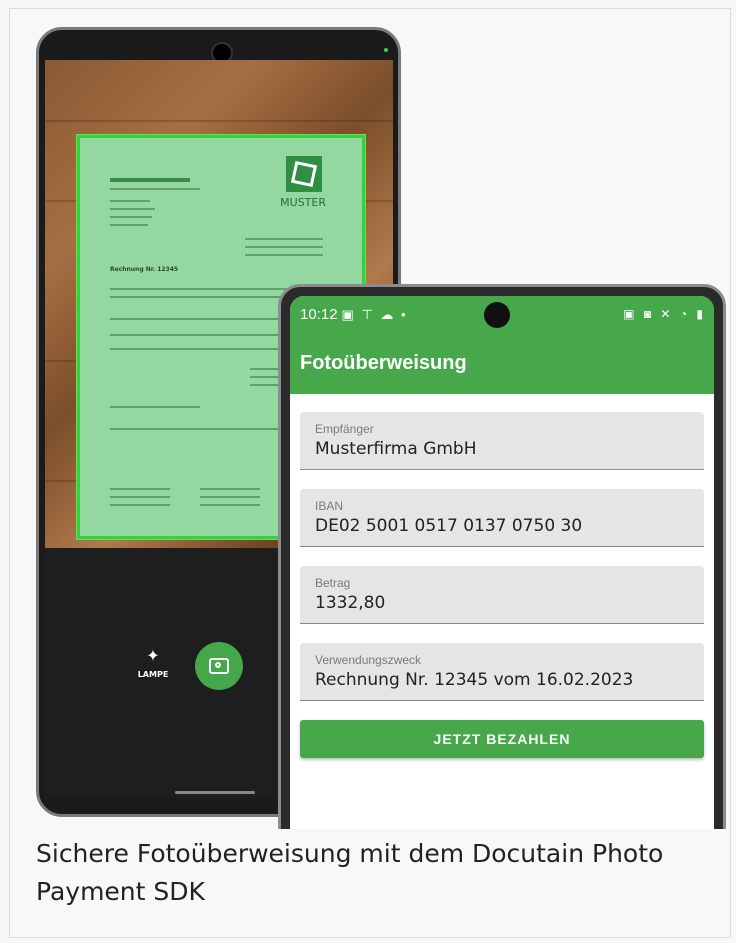 This screenshot has height=943, width=736. What do you see at coordinates (329, 506) in the screenshot?
I see `field-label: IBAN` at bounding box center [329, 506].